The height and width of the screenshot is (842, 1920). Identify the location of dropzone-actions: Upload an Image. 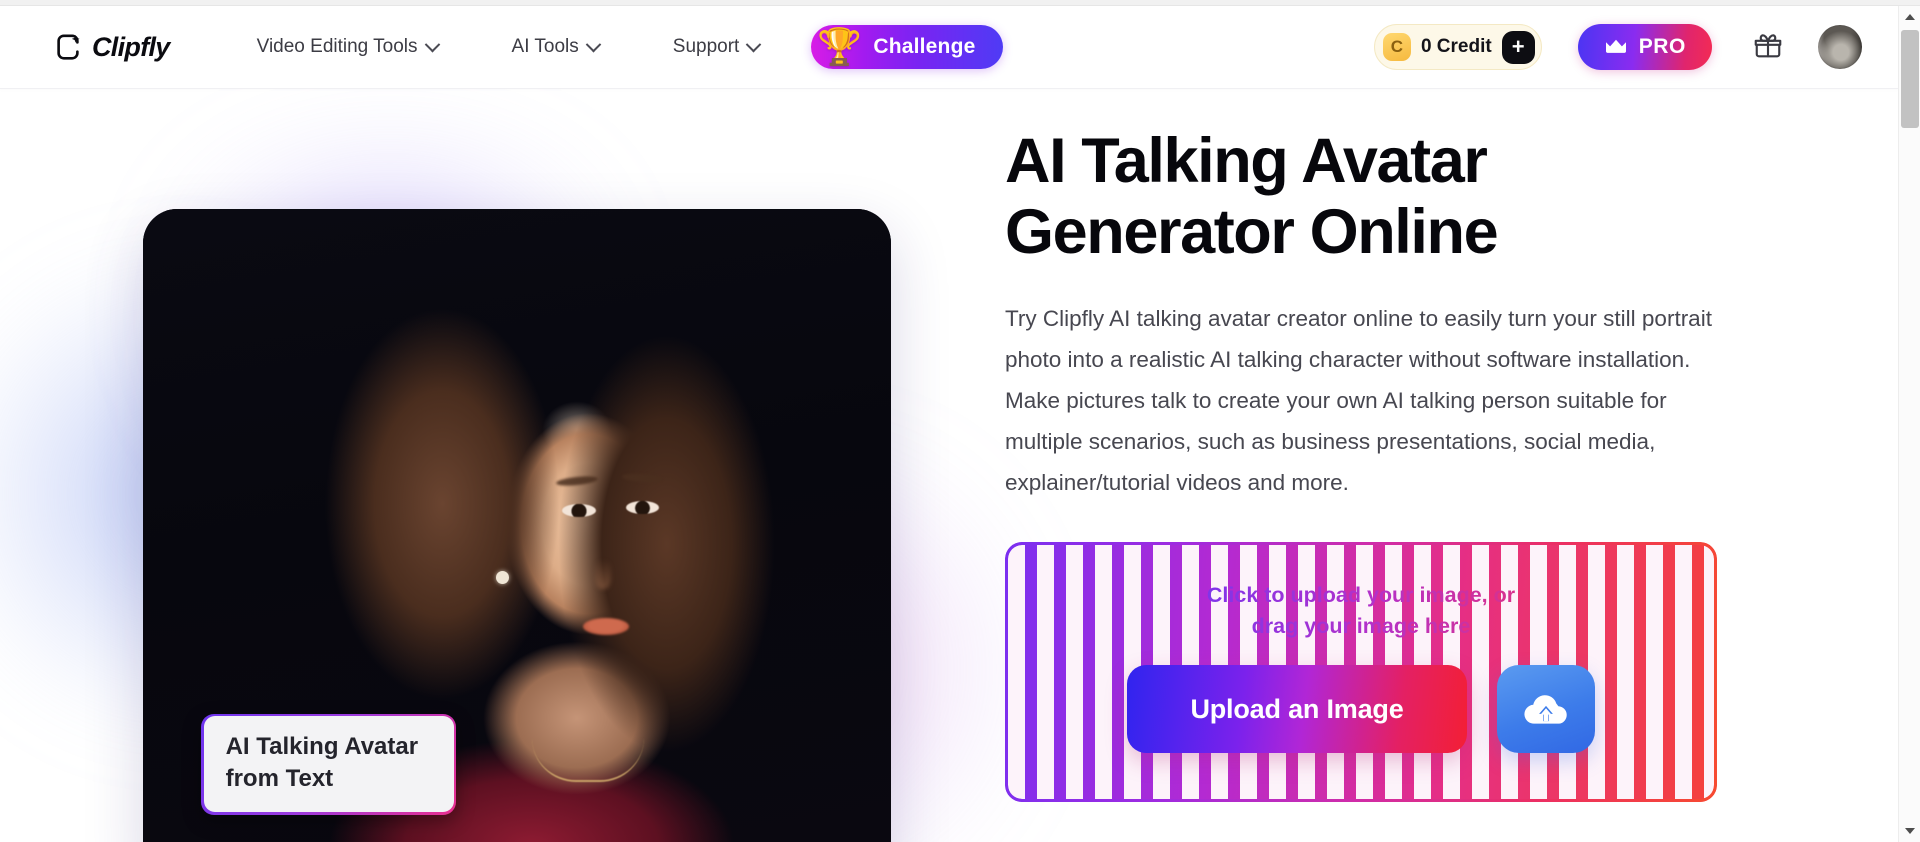
(1361, 709).